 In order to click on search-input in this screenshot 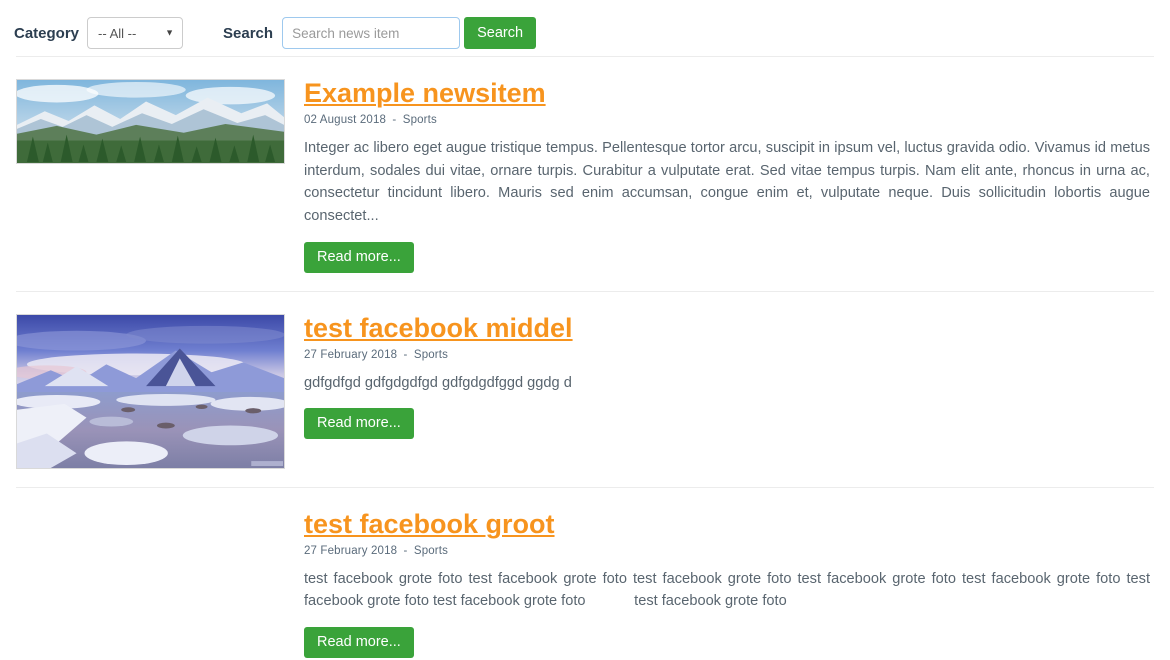, I will do `click(371, 33)`.